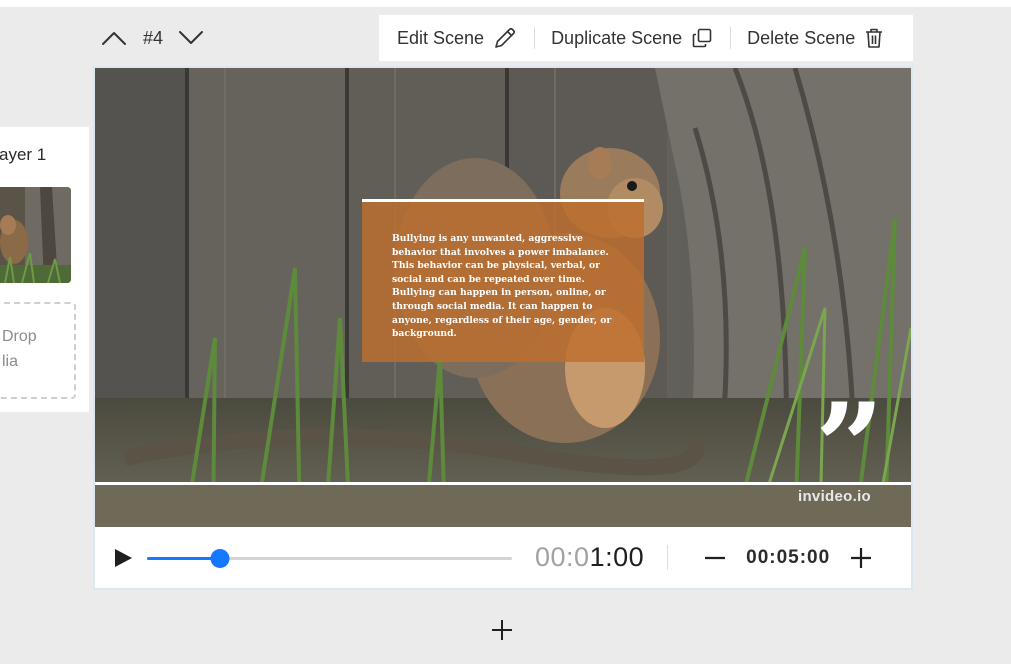  Describe the element at coordinates (19, 349) in the screenshot. I see `drop-zone-text: Drop lia` at that location.